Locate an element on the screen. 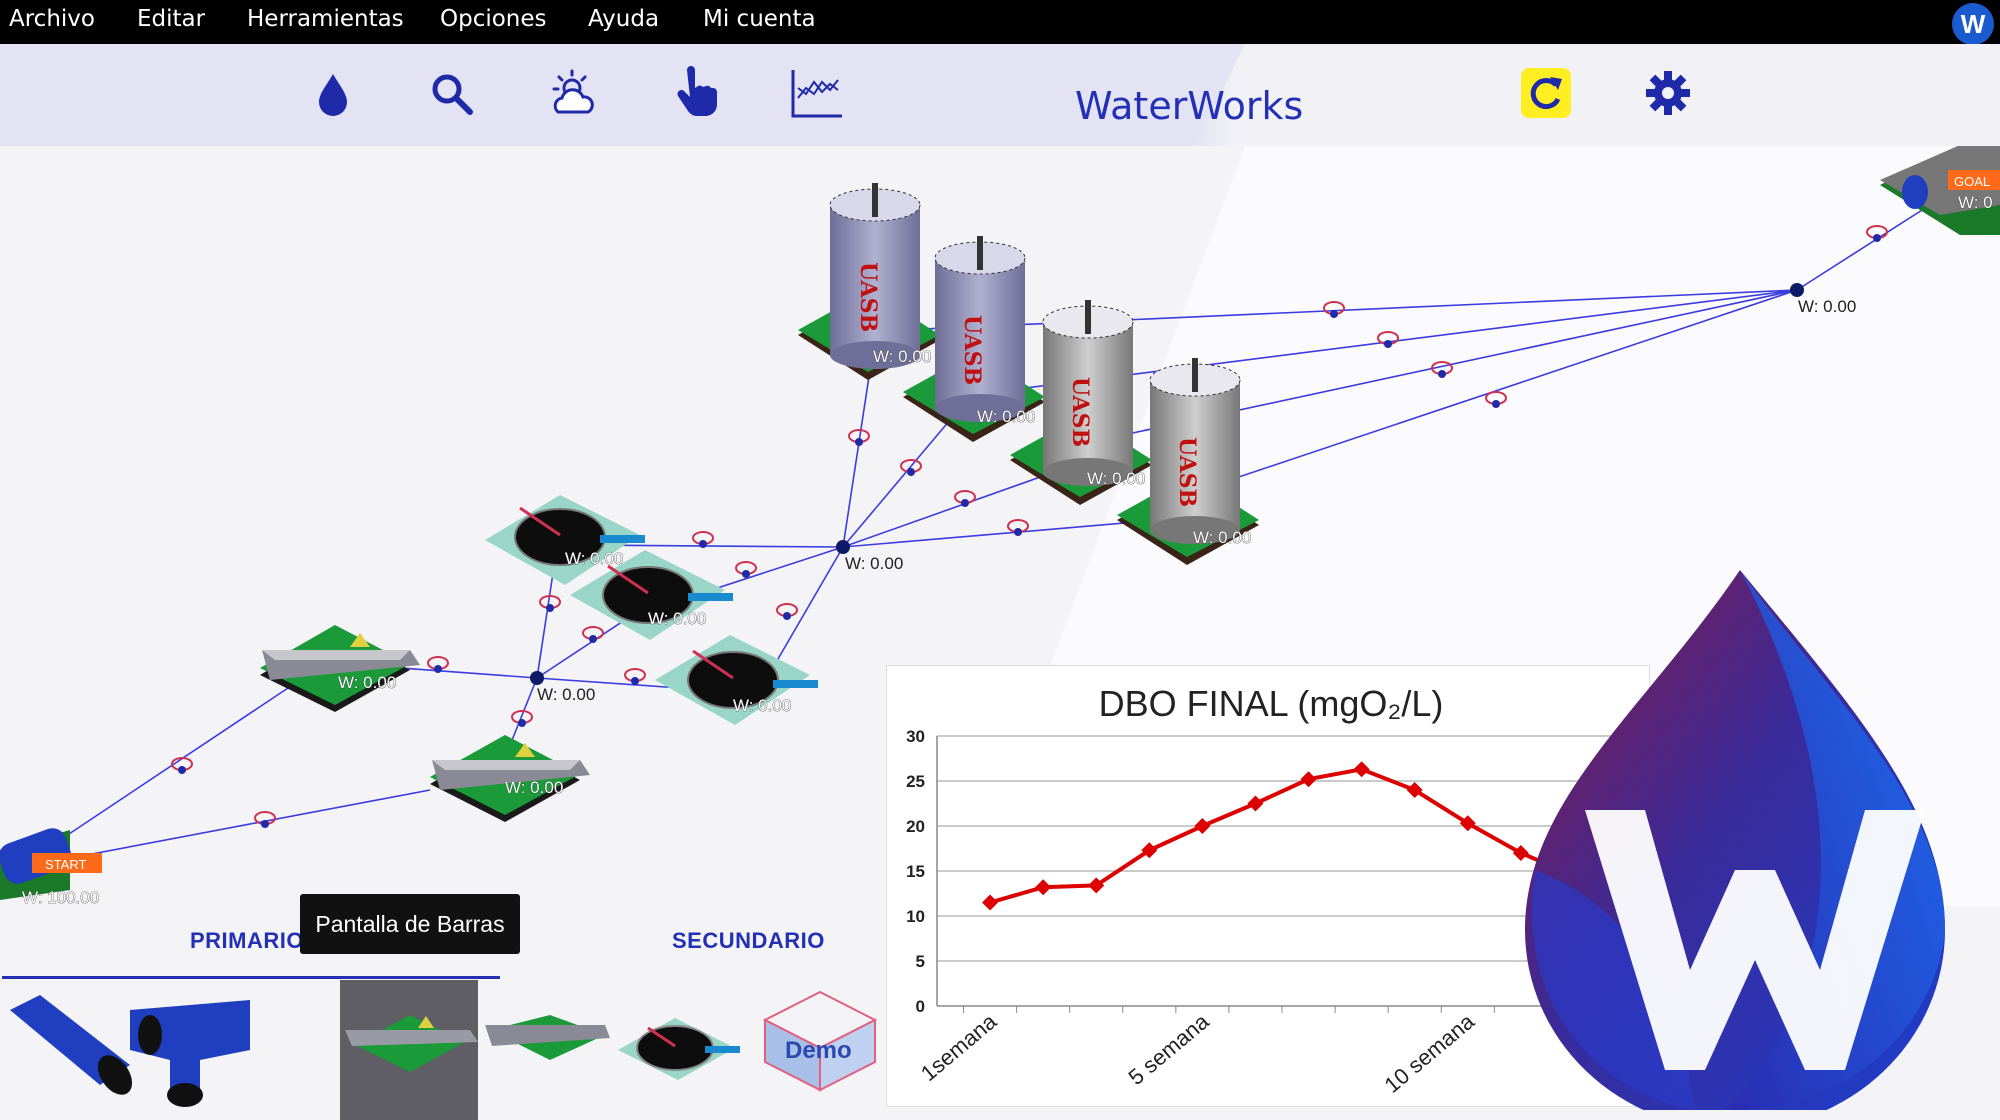  straight-pipe-icon is located at coordinates (74, 1048).